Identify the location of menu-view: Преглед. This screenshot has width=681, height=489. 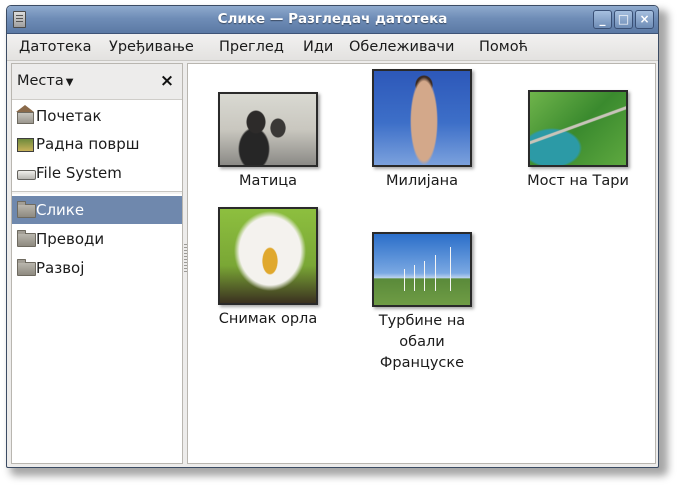
(251, 47).